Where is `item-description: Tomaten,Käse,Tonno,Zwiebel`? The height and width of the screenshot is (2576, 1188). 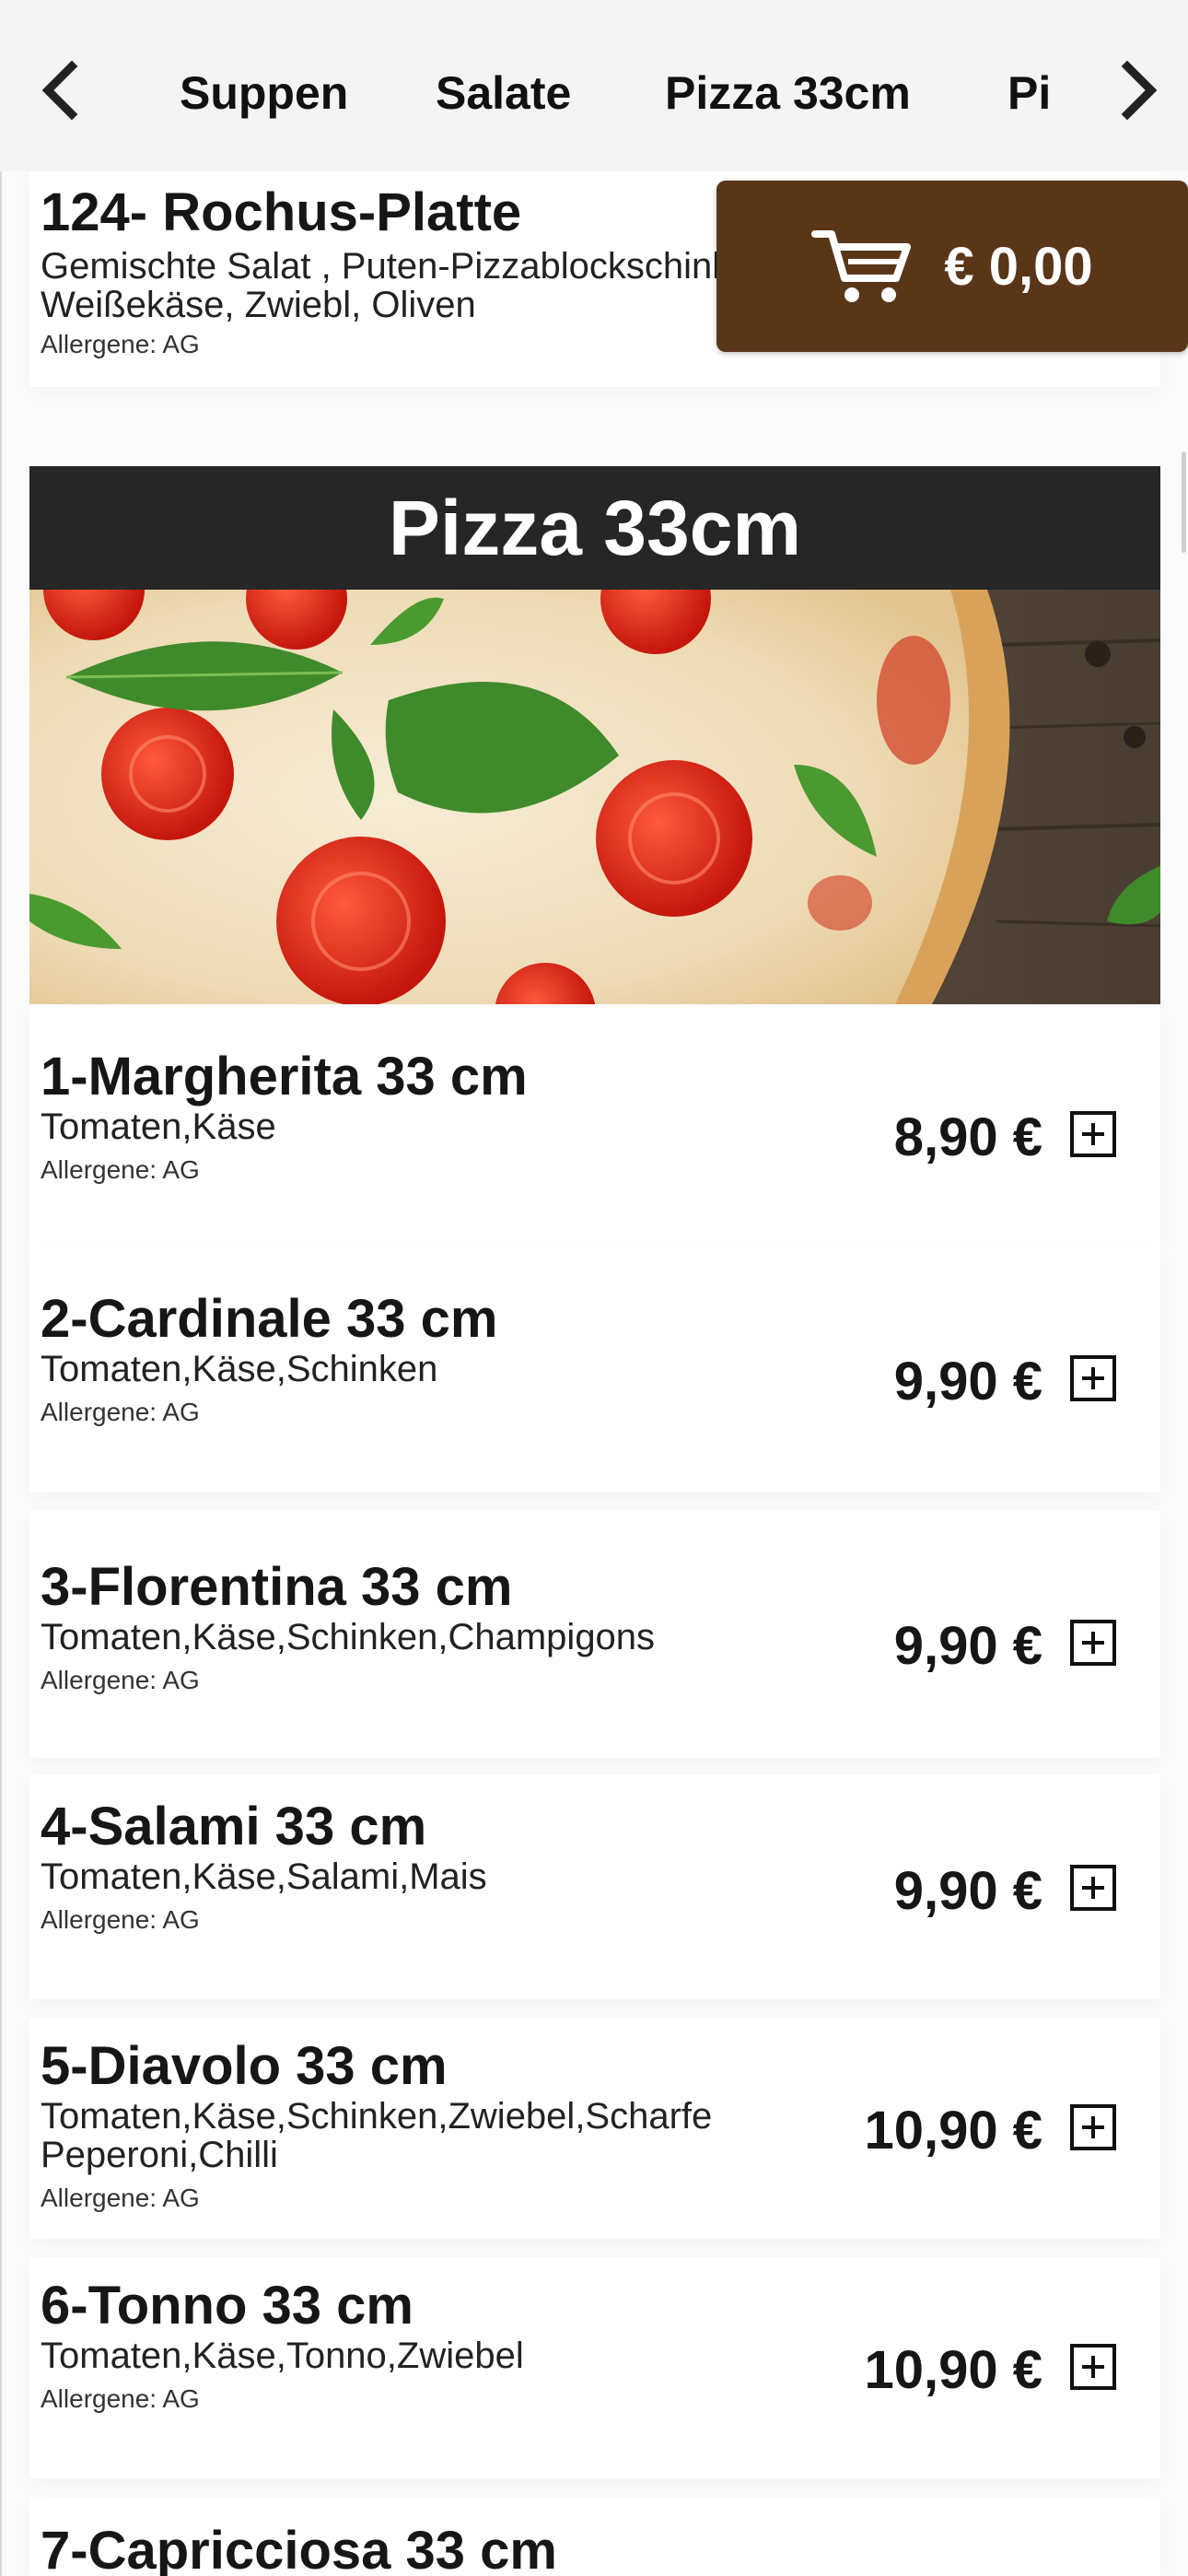 item-description: Tomaten,Käse,Tonno,Zwiebel is located at coordinates (282, 2356).